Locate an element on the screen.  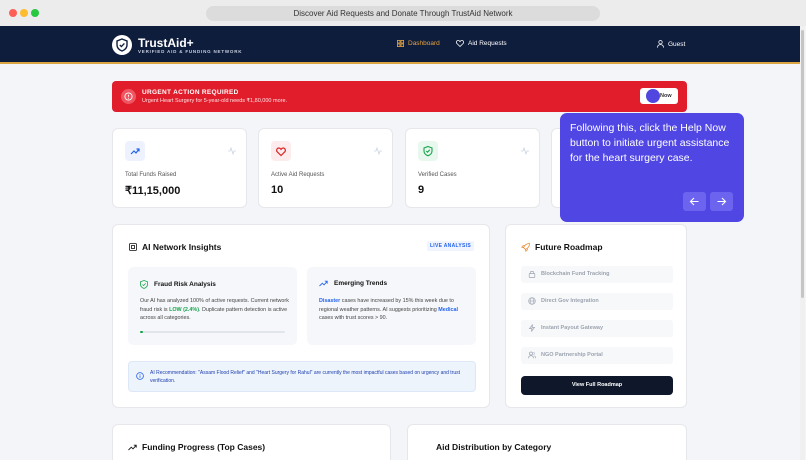
minimize-window-button is located at coordinates (24, 13).